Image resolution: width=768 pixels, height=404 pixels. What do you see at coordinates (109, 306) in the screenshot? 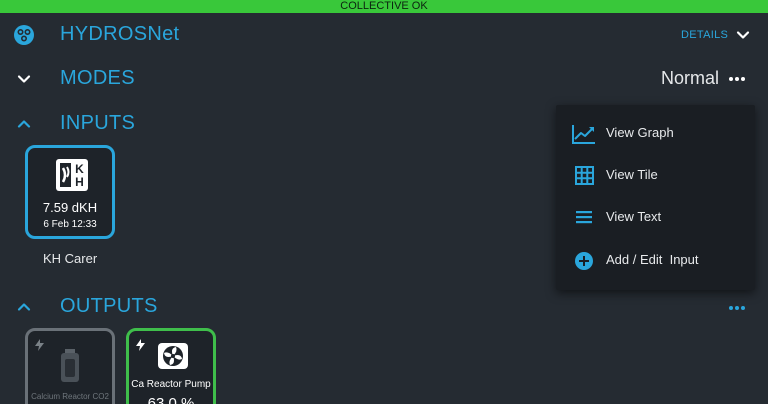
I see `outputs-title: OUTPUTS` at bounding box center [109, 306].